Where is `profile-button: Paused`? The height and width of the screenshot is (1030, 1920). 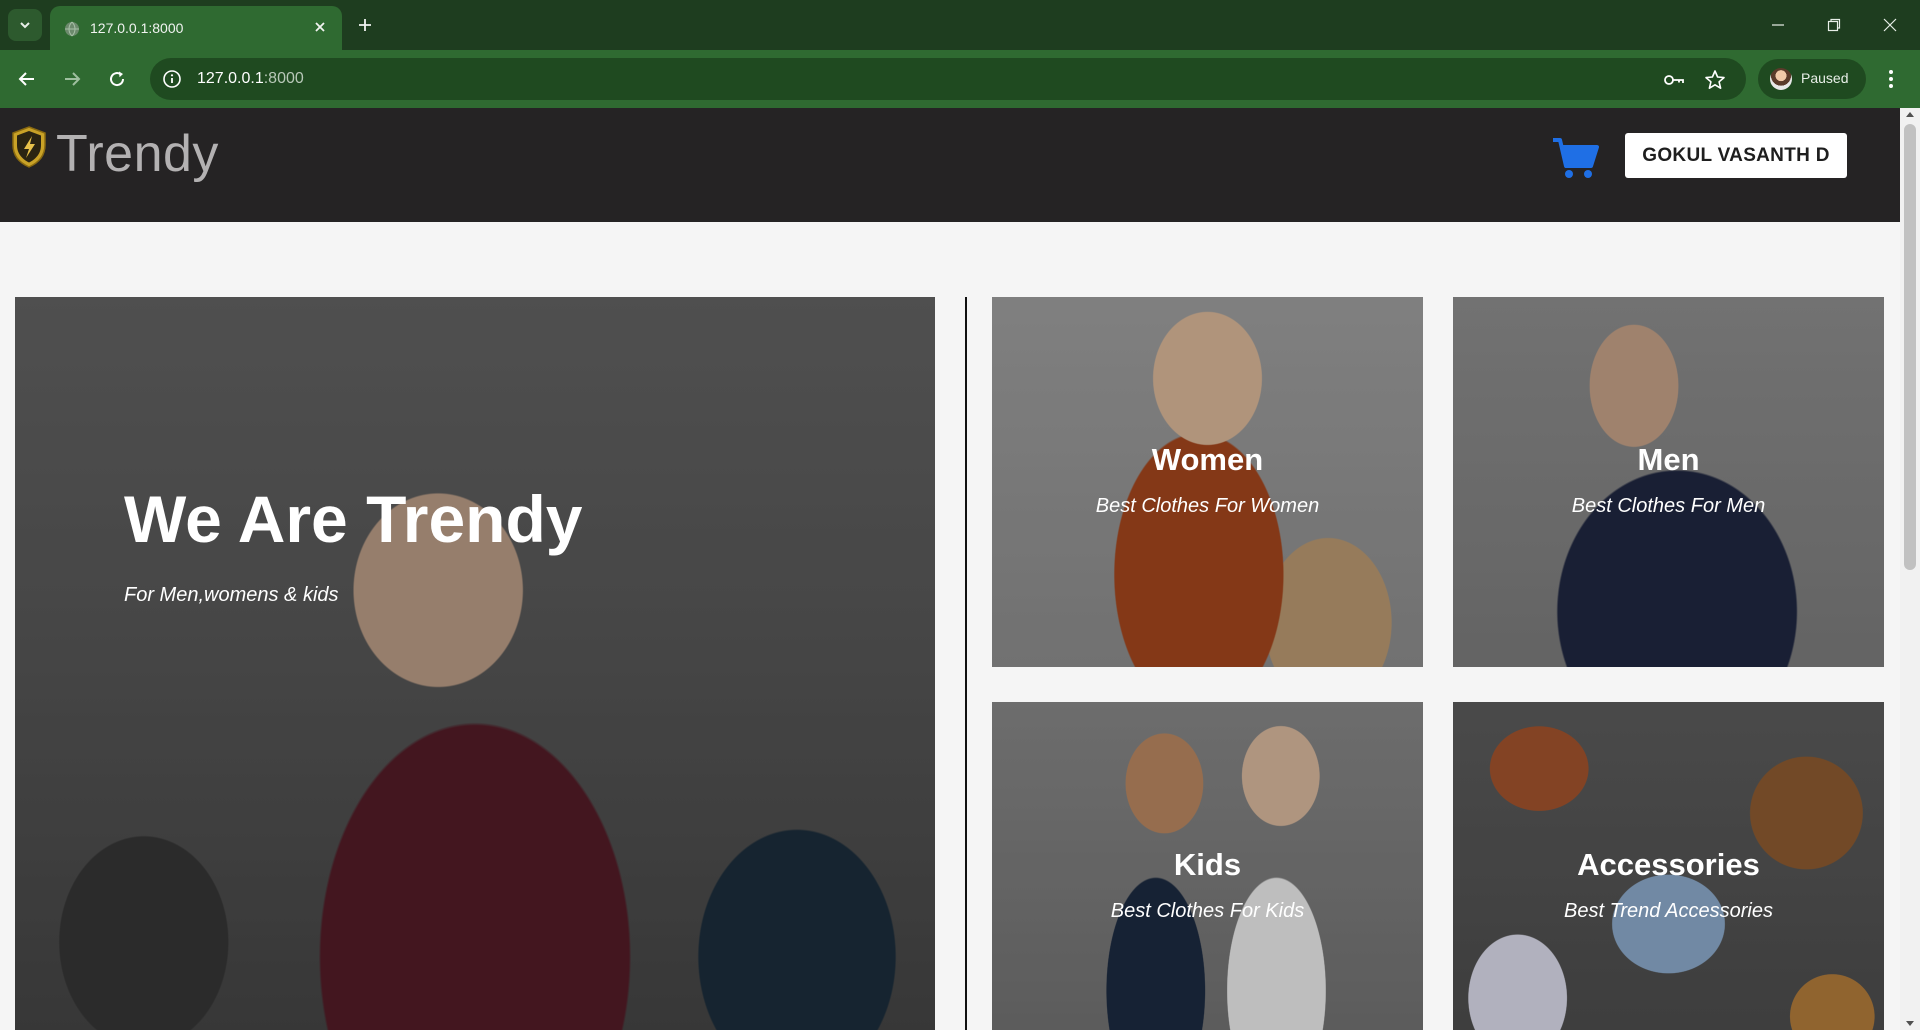
profile-button: Paused is located at coordinates (1812, 79).